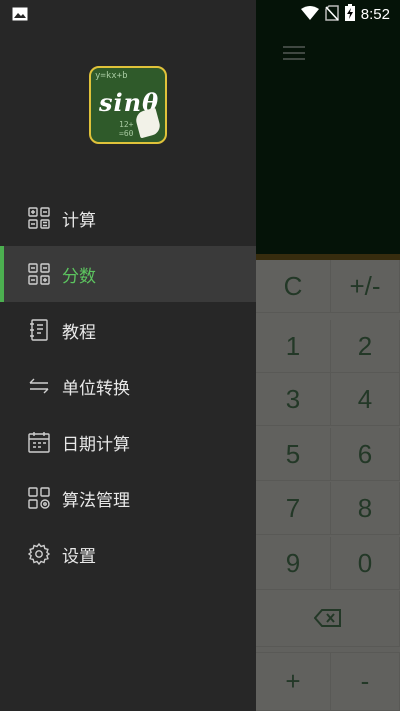  I want to click on nav-item-settings: 设置, so click(128, 554).